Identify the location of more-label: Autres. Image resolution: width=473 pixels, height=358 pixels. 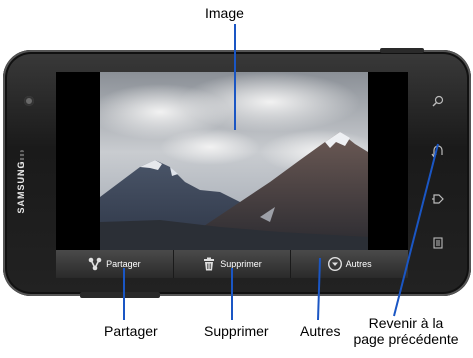
(358, 264).